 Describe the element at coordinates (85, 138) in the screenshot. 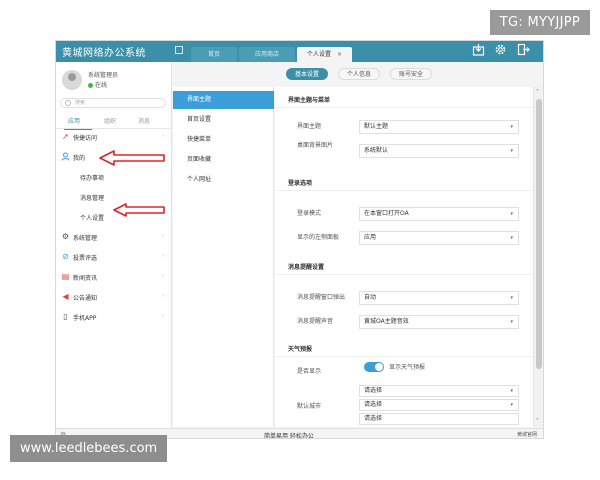

I see `nav-item-label: 快捷访问` at that location.